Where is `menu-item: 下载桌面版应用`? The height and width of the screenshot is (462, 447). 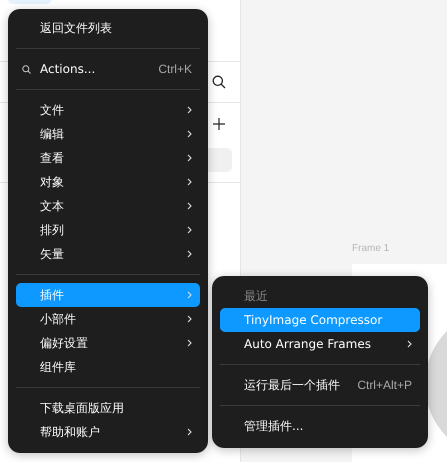
menu-item: 下载桌面版应用 is located at coordinates (108, 408).